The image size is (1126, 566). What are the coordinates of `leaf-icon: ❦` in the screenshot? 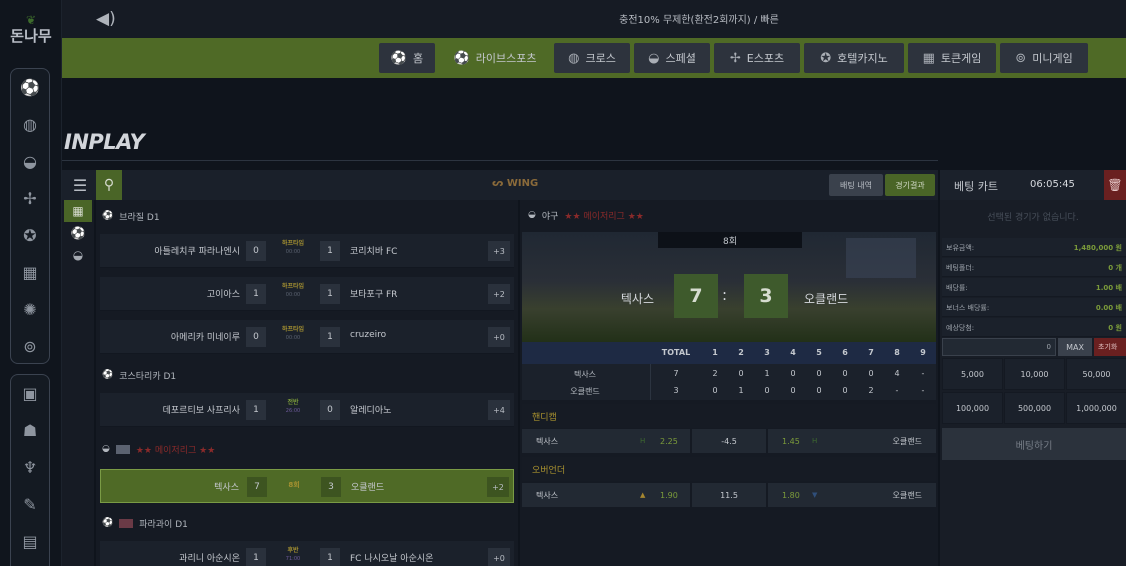 It's located at (31, 20).